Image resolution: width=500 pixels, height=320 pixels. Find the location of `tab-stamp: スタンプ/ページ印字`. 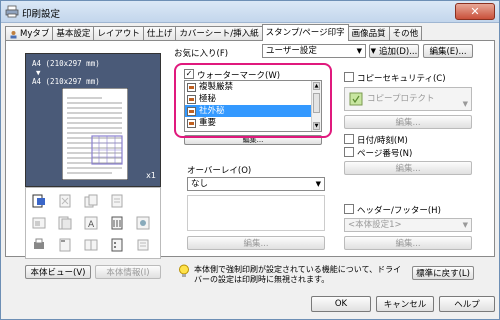

tab-stamp: スタンプ/ページ印字 is located at coordinates (305, 32).